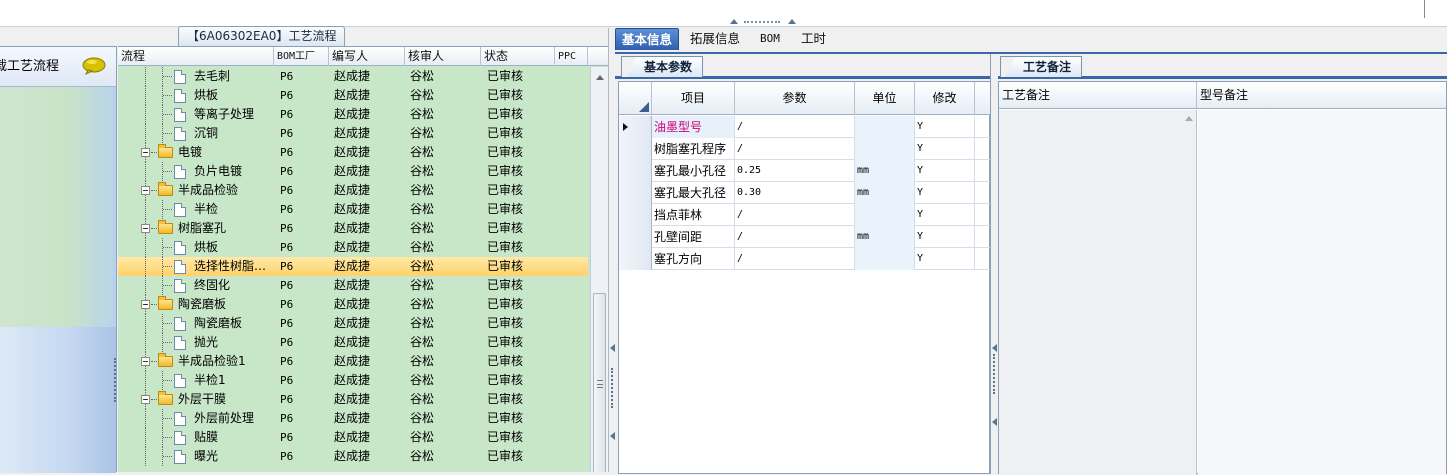 The height and width of the screenshot is (475, 1447). What do you see at coordinates (644, 107) in the screenshot?
I see `select-all-corner-icon` at bounding box center [644, 107].